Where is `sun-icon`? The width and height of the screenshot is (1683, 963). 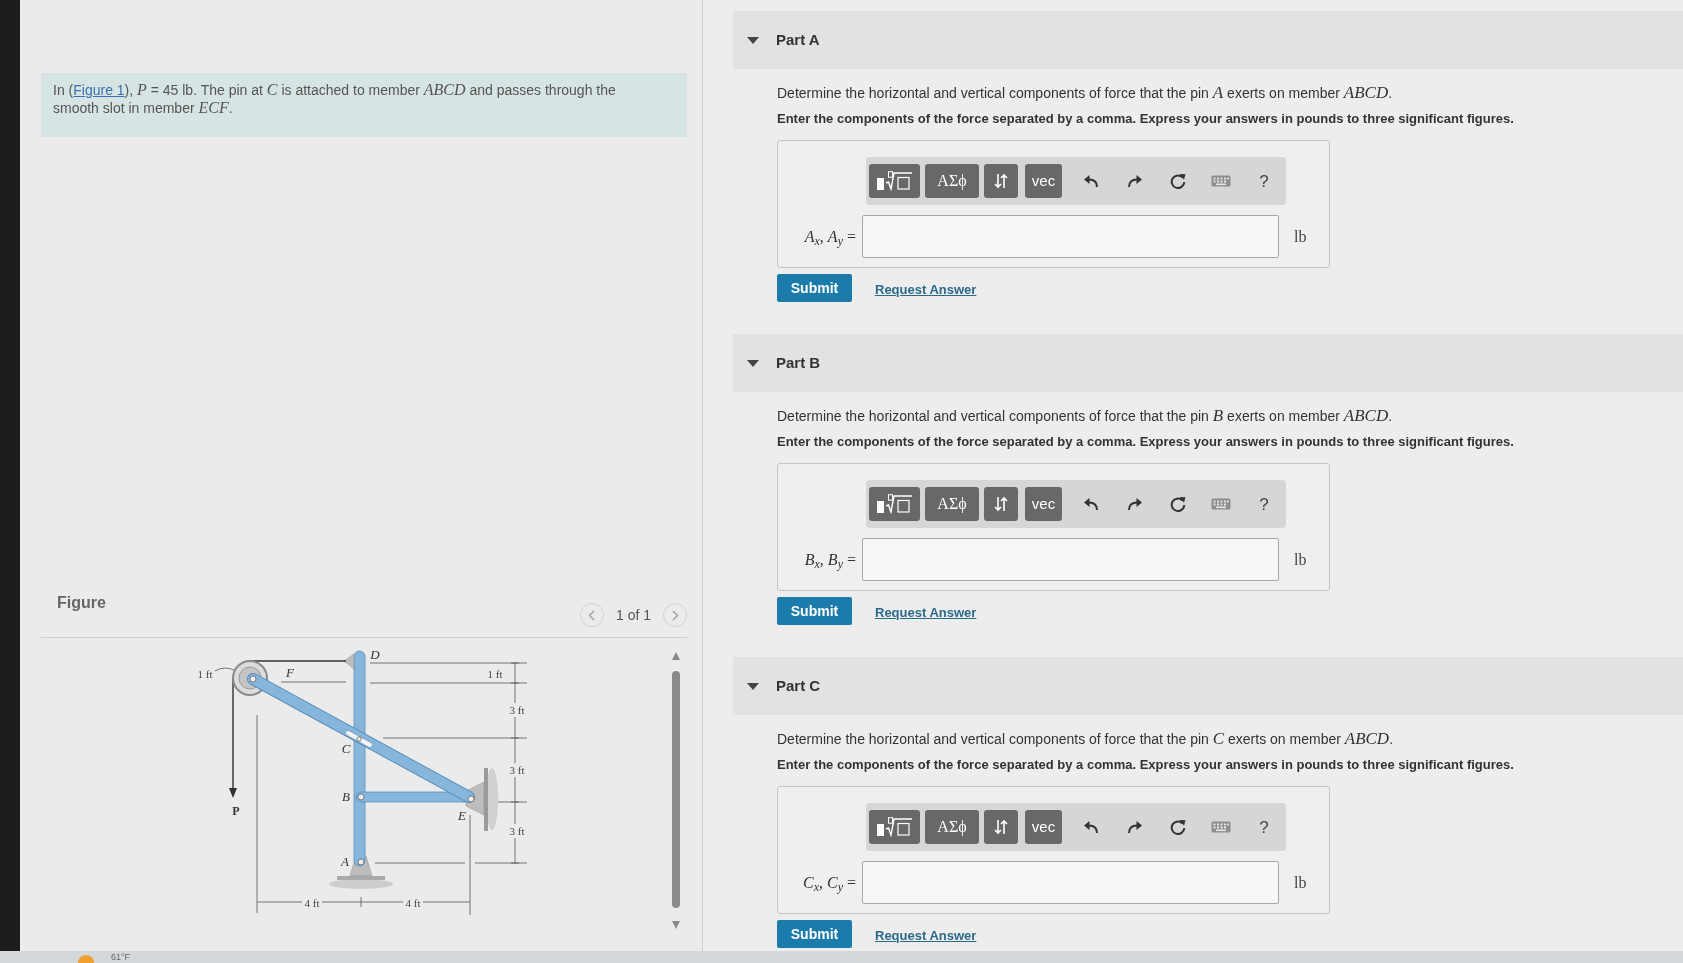 sun-icon is located at coordinates (86, 959).